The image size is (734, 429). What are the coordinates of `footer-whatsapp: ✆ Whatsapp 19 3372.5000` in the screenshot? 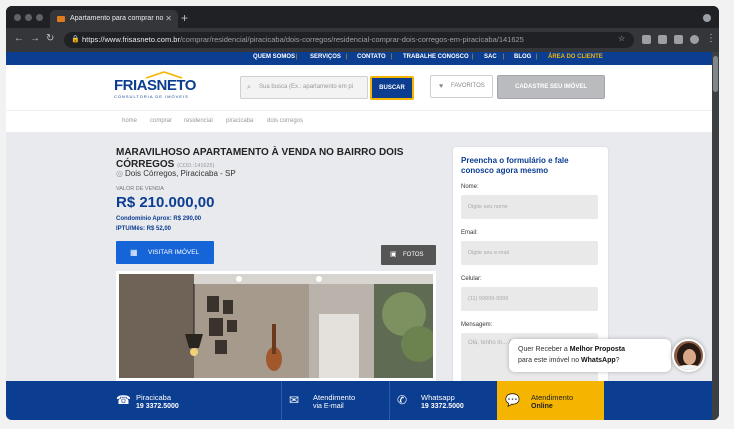 It's located at (447, 400).